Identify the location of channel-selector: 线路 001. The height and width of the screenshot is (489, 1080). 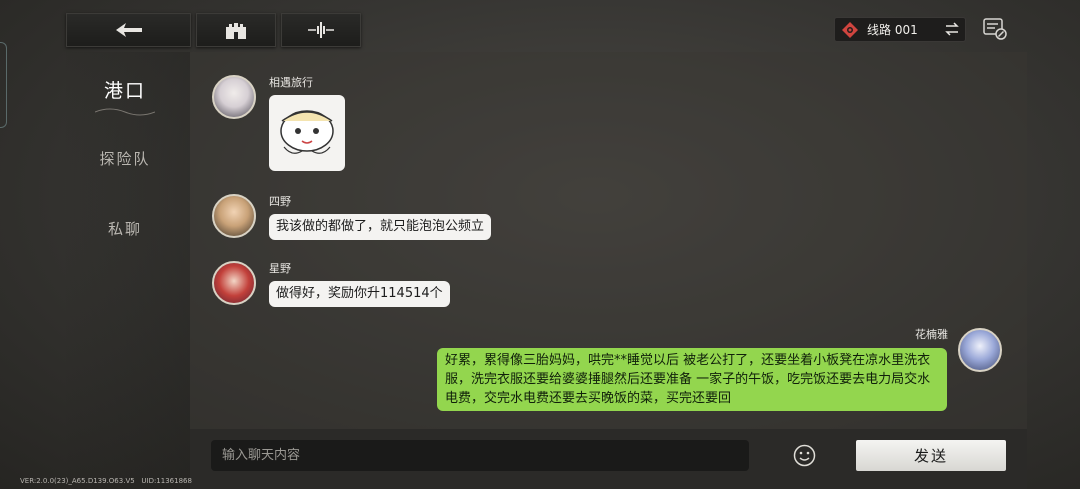
(900, 29).